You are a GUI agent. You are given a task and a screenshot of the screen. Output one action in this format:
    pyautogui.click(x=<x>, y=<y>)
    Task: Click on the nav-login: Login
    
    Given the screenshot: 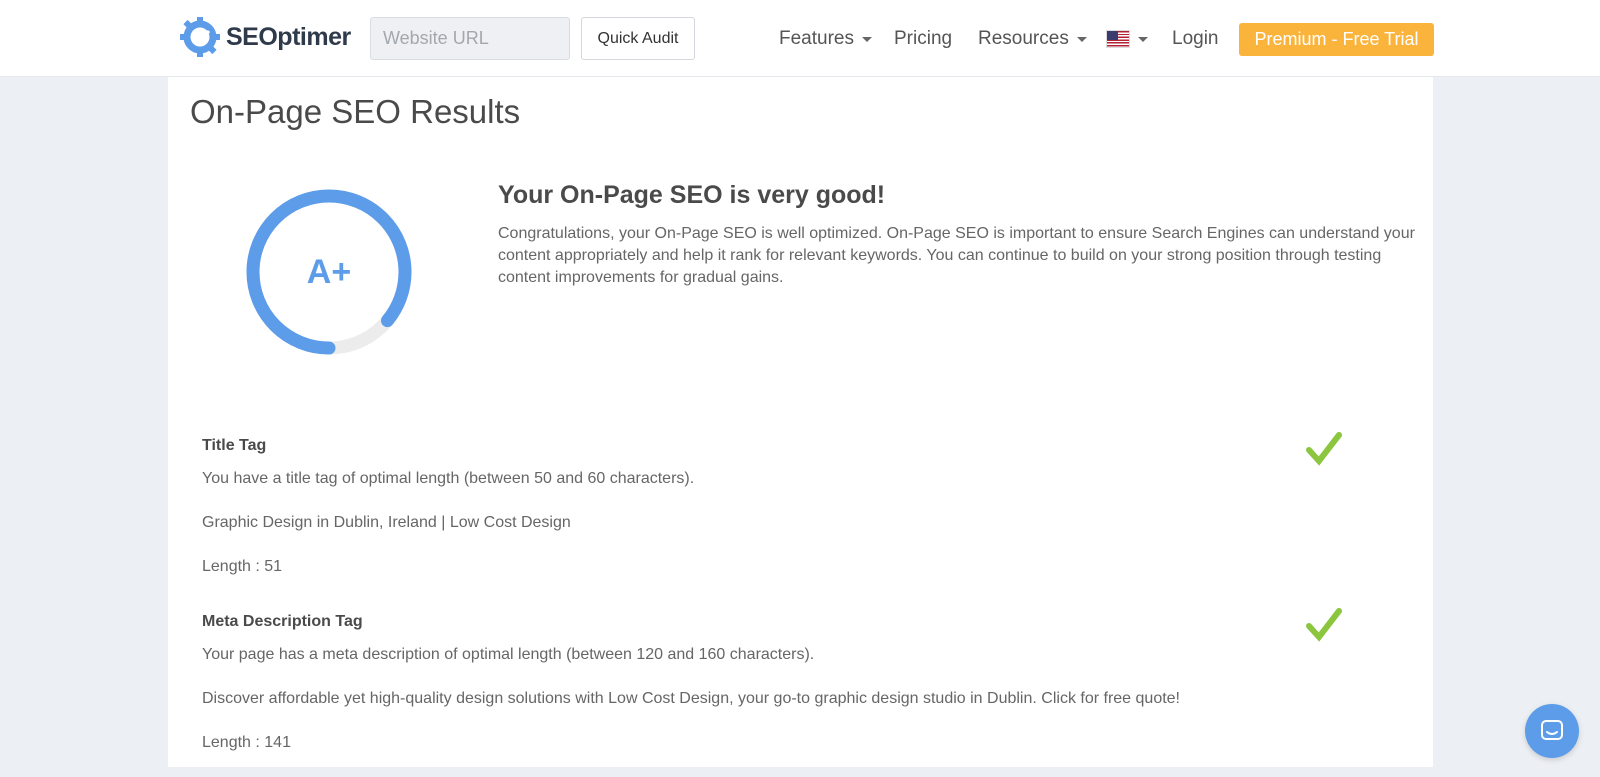 What is the action you would take?
    pyautogui.click(x=1195, y=39)
    